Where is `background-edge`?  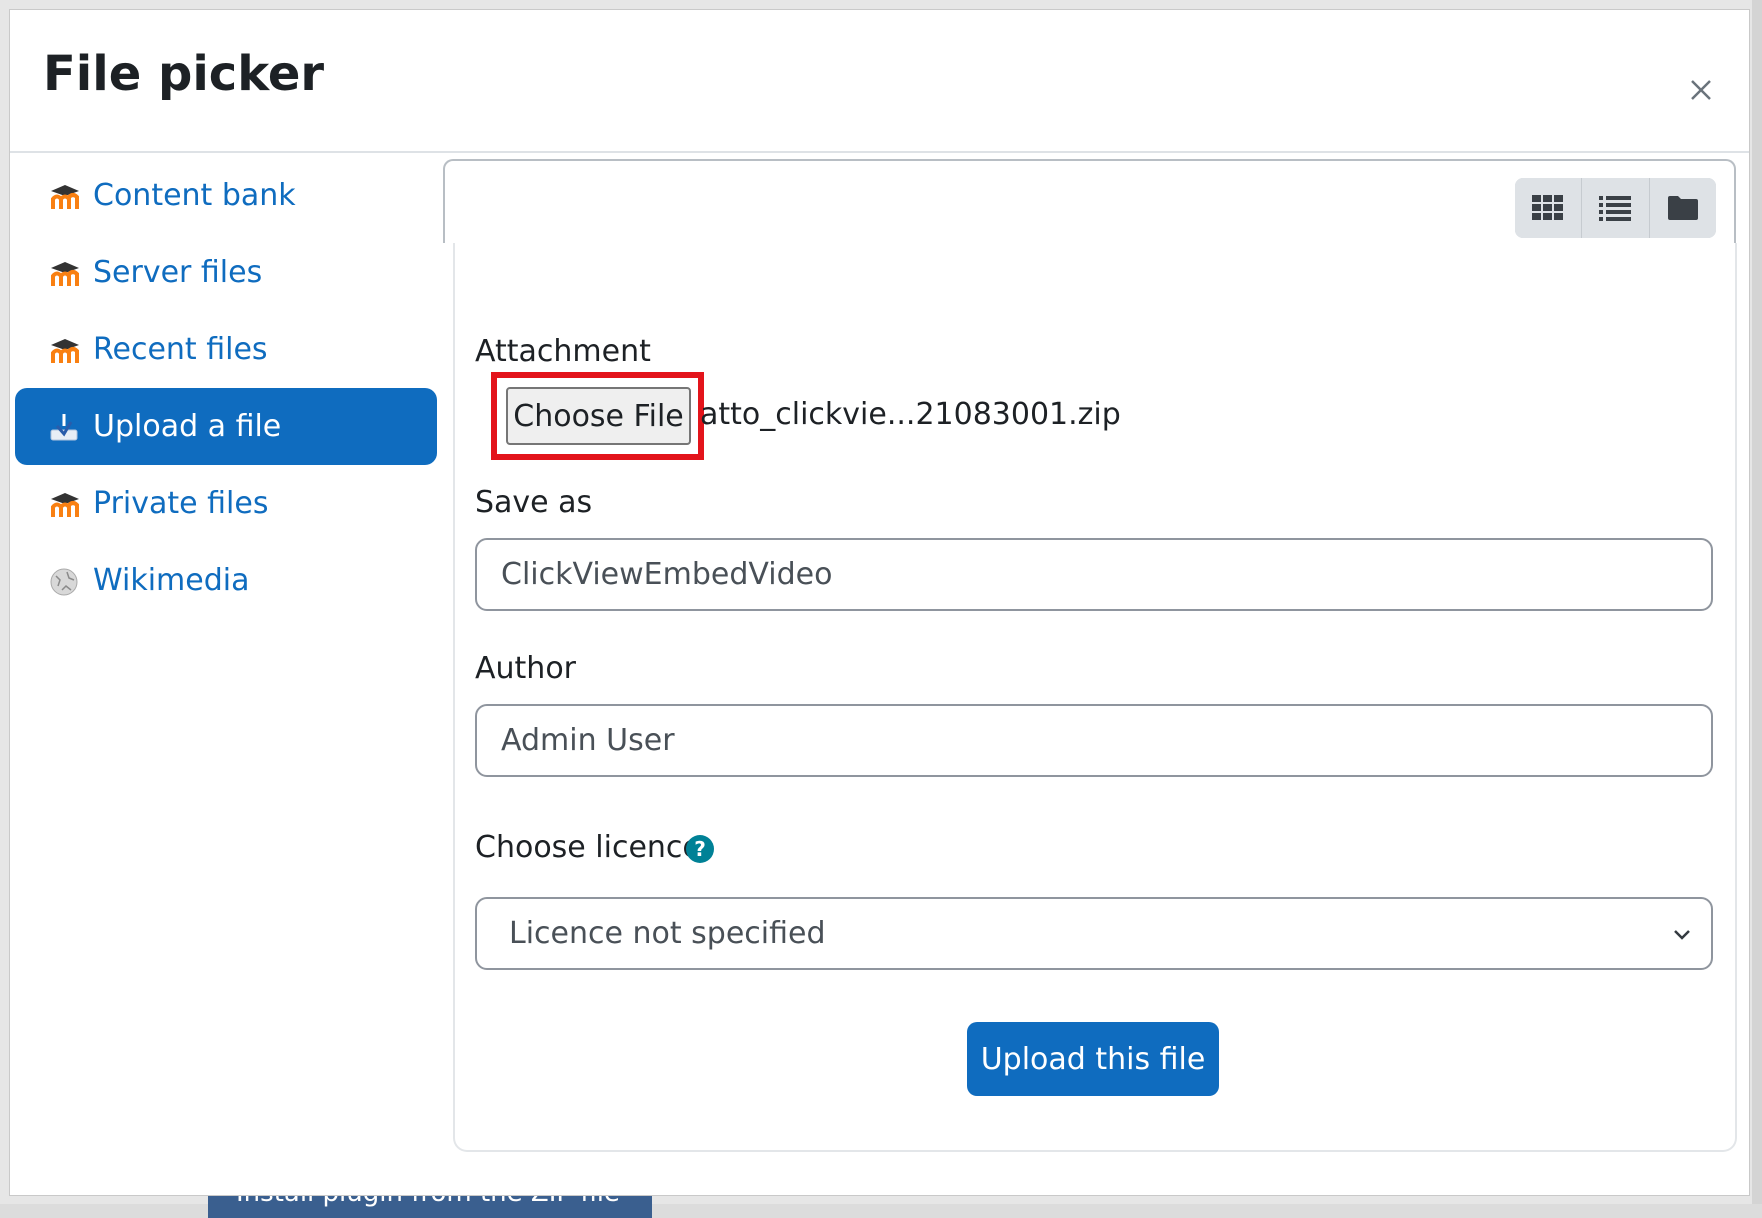 background-edge is located at coordinates (1757, 602).